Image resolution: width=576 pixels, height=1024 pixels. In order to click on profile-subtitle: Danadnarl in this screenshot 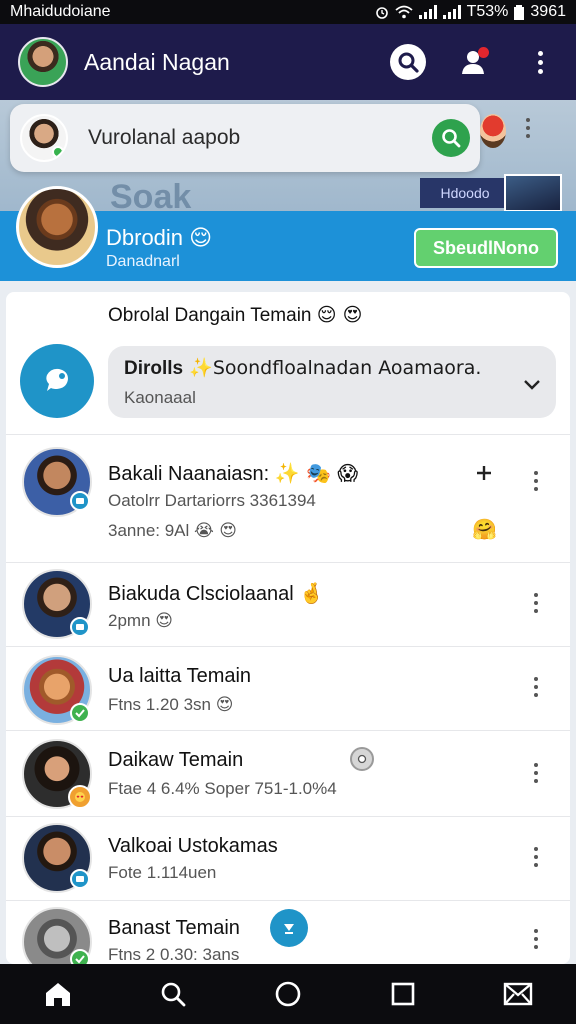, I will do `click(143, 261)`.